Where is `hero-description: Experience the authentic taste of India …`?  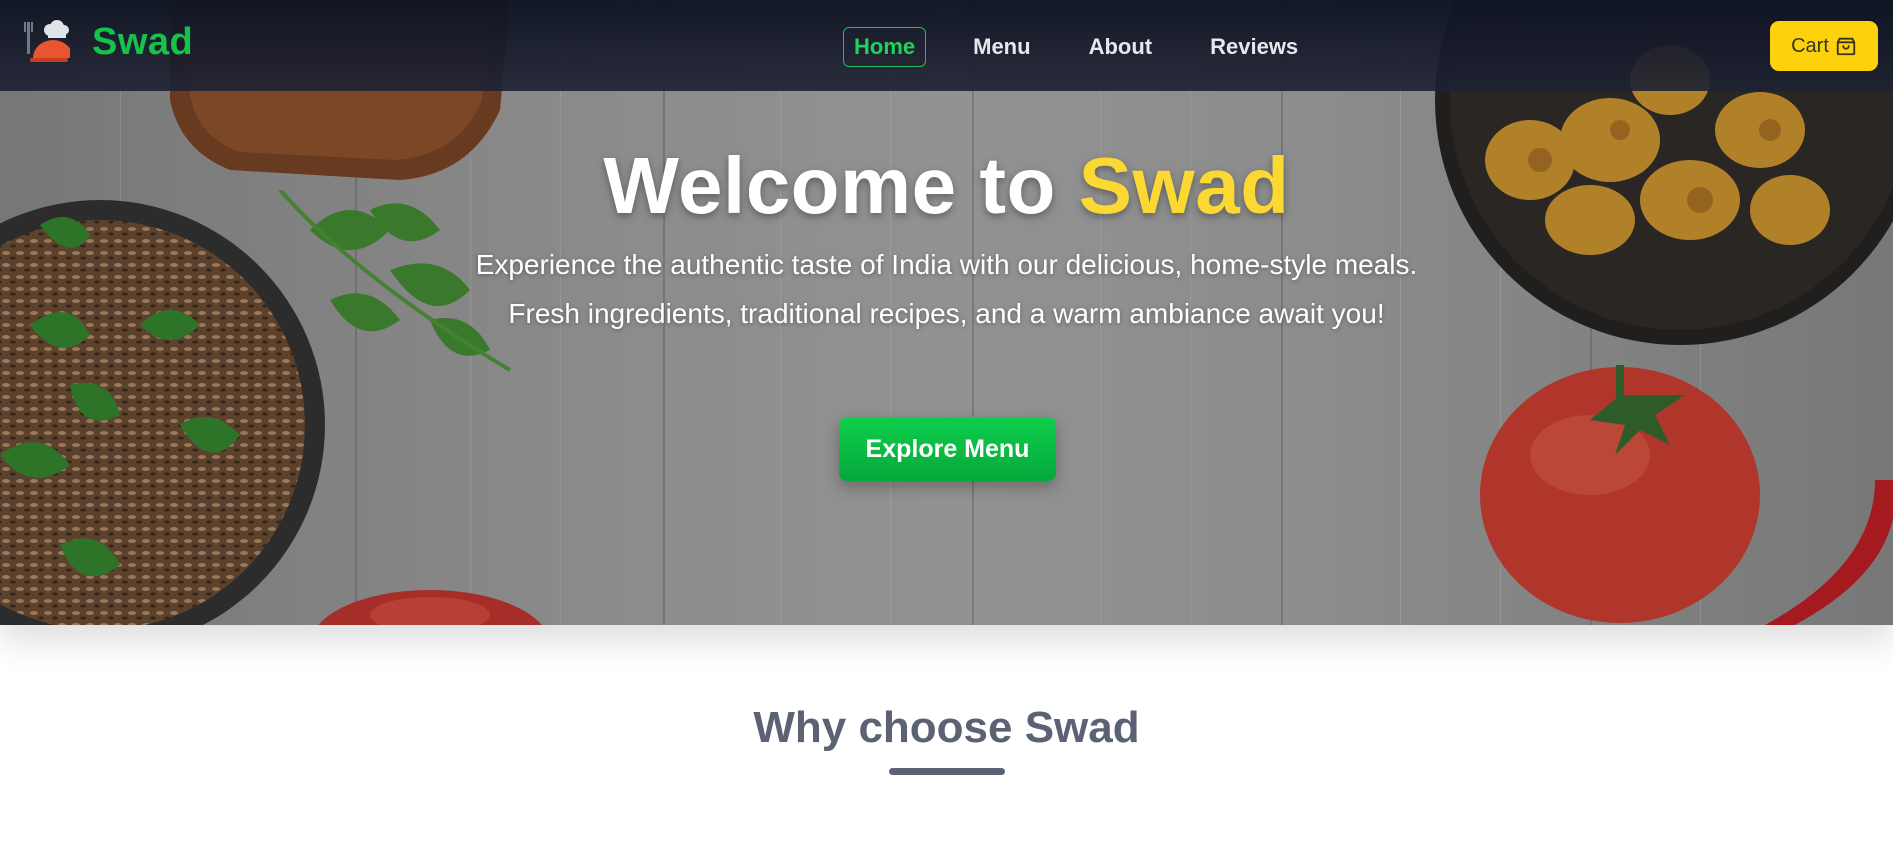
hero-description: Experience the authentic taste of India … is located at coordinates (946, 289).